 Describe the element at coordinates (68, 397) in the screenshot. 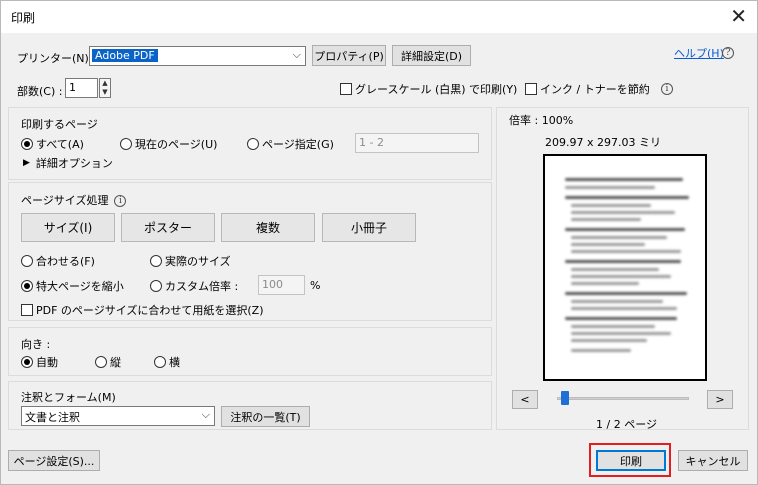

I see `comments-heading: 注釈とフォーム(M)` at that location.